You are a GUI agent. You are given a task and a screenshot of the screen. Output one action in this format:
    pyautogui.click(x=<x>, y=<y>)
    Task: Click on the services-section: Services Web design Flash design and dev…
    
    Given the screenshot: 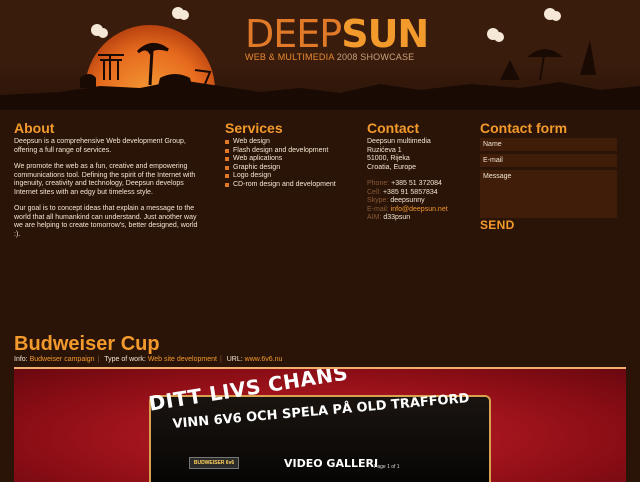 What is the action you would take?
    pyautogui.click(x=290, y=154)
    